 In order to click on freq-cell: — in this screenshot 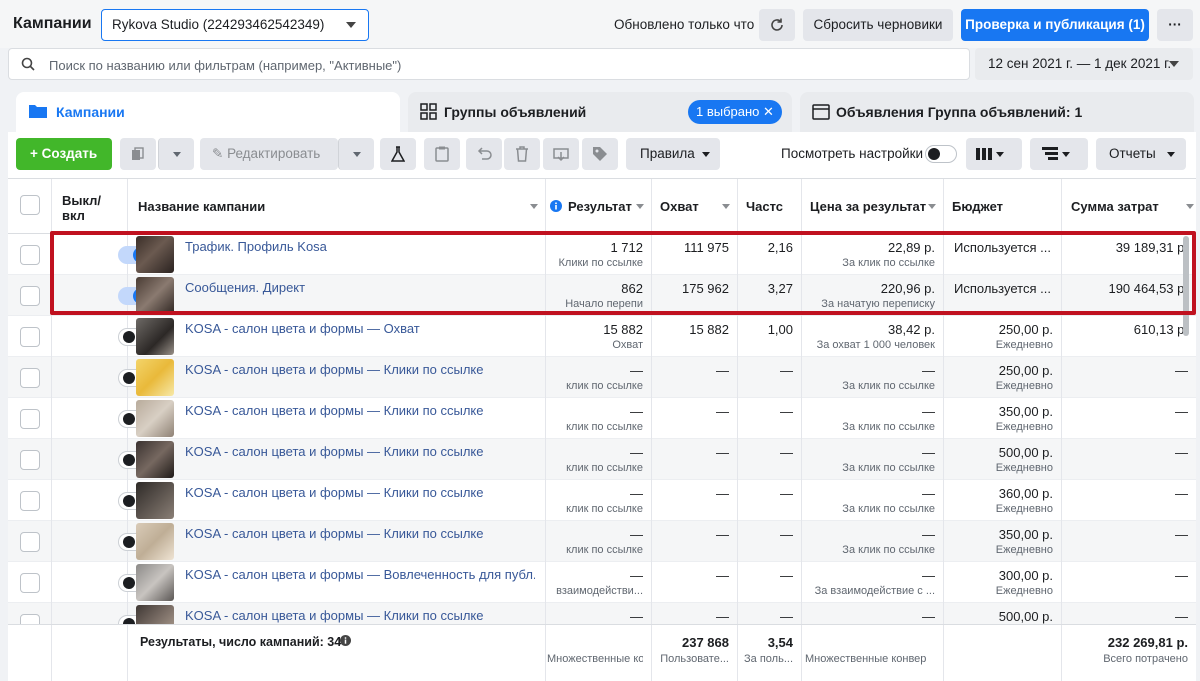, I will do `click(770, 500)`.